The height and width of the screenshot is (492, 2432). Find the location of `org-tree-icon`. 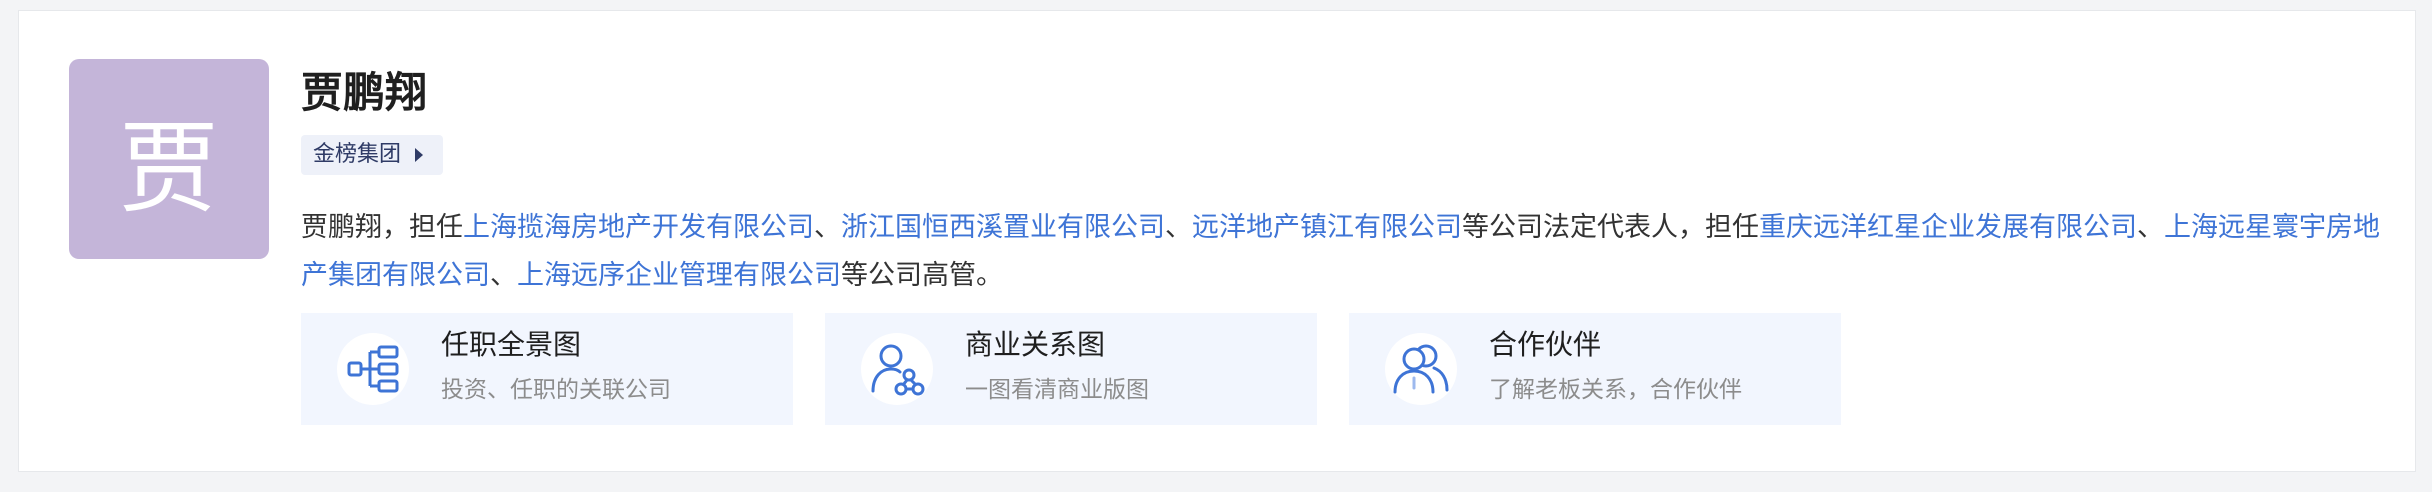

org-tree-icon is located at coordinates (373, 369).